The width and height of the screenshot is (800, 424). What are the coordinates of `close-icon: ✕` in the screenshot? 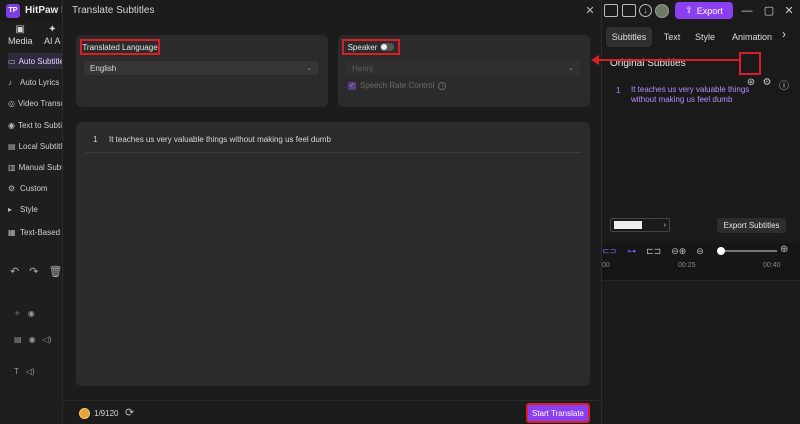 It's located at (590, 10).